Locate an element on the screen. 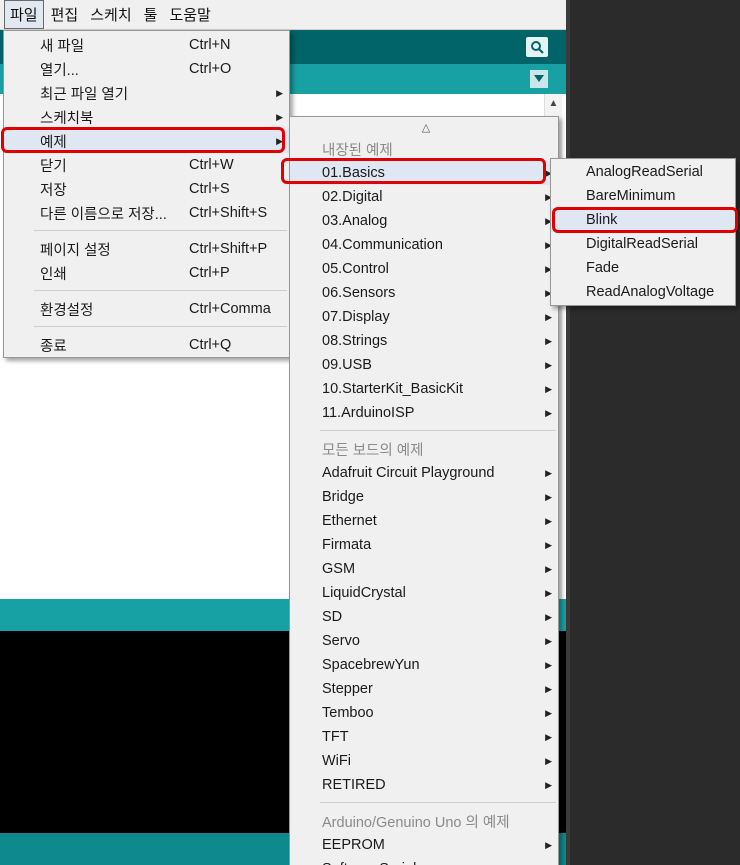 This screenshot has width=740, height=865. example-firmata: Firmata ▶ is located at coordinates (424, 545).